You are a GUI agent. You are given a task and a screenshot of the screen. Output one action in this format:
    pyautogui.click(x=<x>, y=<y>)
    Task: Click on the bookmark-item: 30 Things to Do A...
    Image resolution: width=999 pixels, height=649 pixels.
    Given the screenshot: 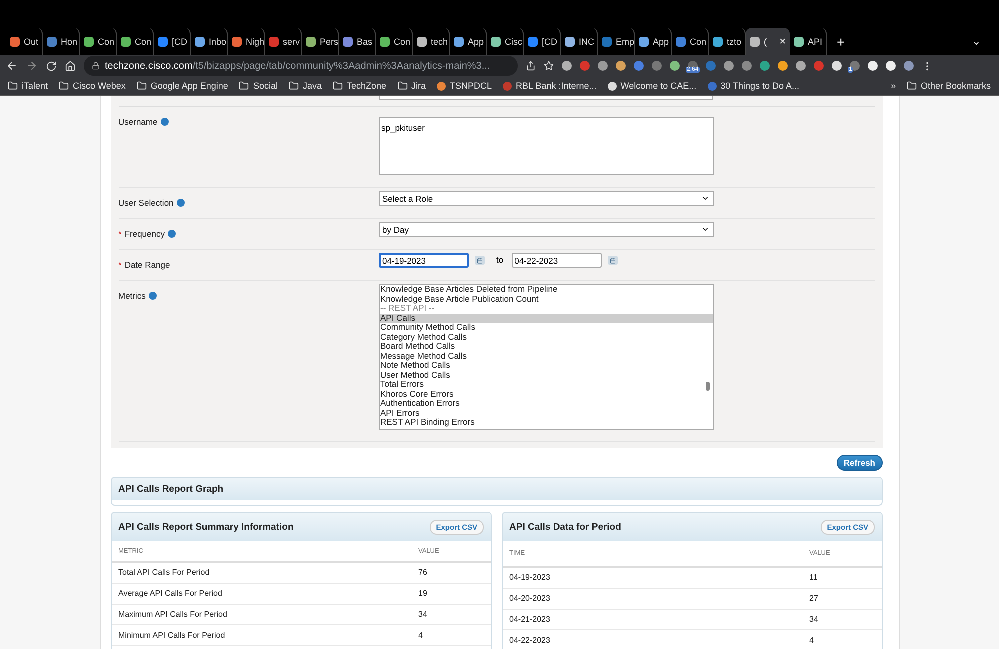 What is the action you would take?
    pyautogui.click(x=754, y=86)
    